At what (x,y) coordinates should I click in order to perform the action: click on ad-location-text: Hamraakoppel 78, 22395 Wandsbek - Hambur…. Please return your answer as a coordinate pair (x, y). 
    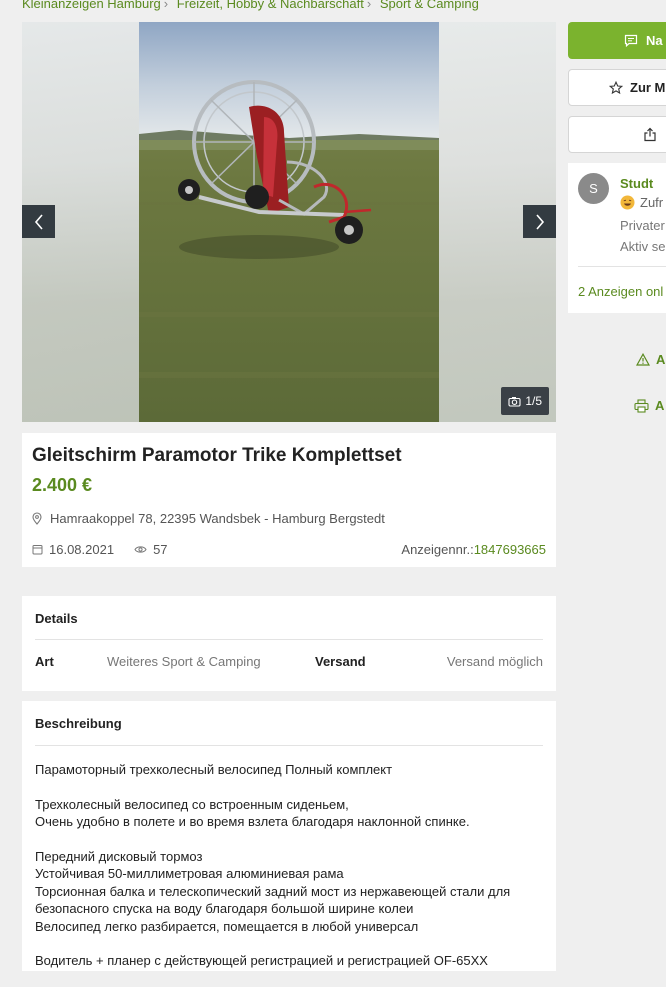
    Looking at the image, I should click on (217, 518).